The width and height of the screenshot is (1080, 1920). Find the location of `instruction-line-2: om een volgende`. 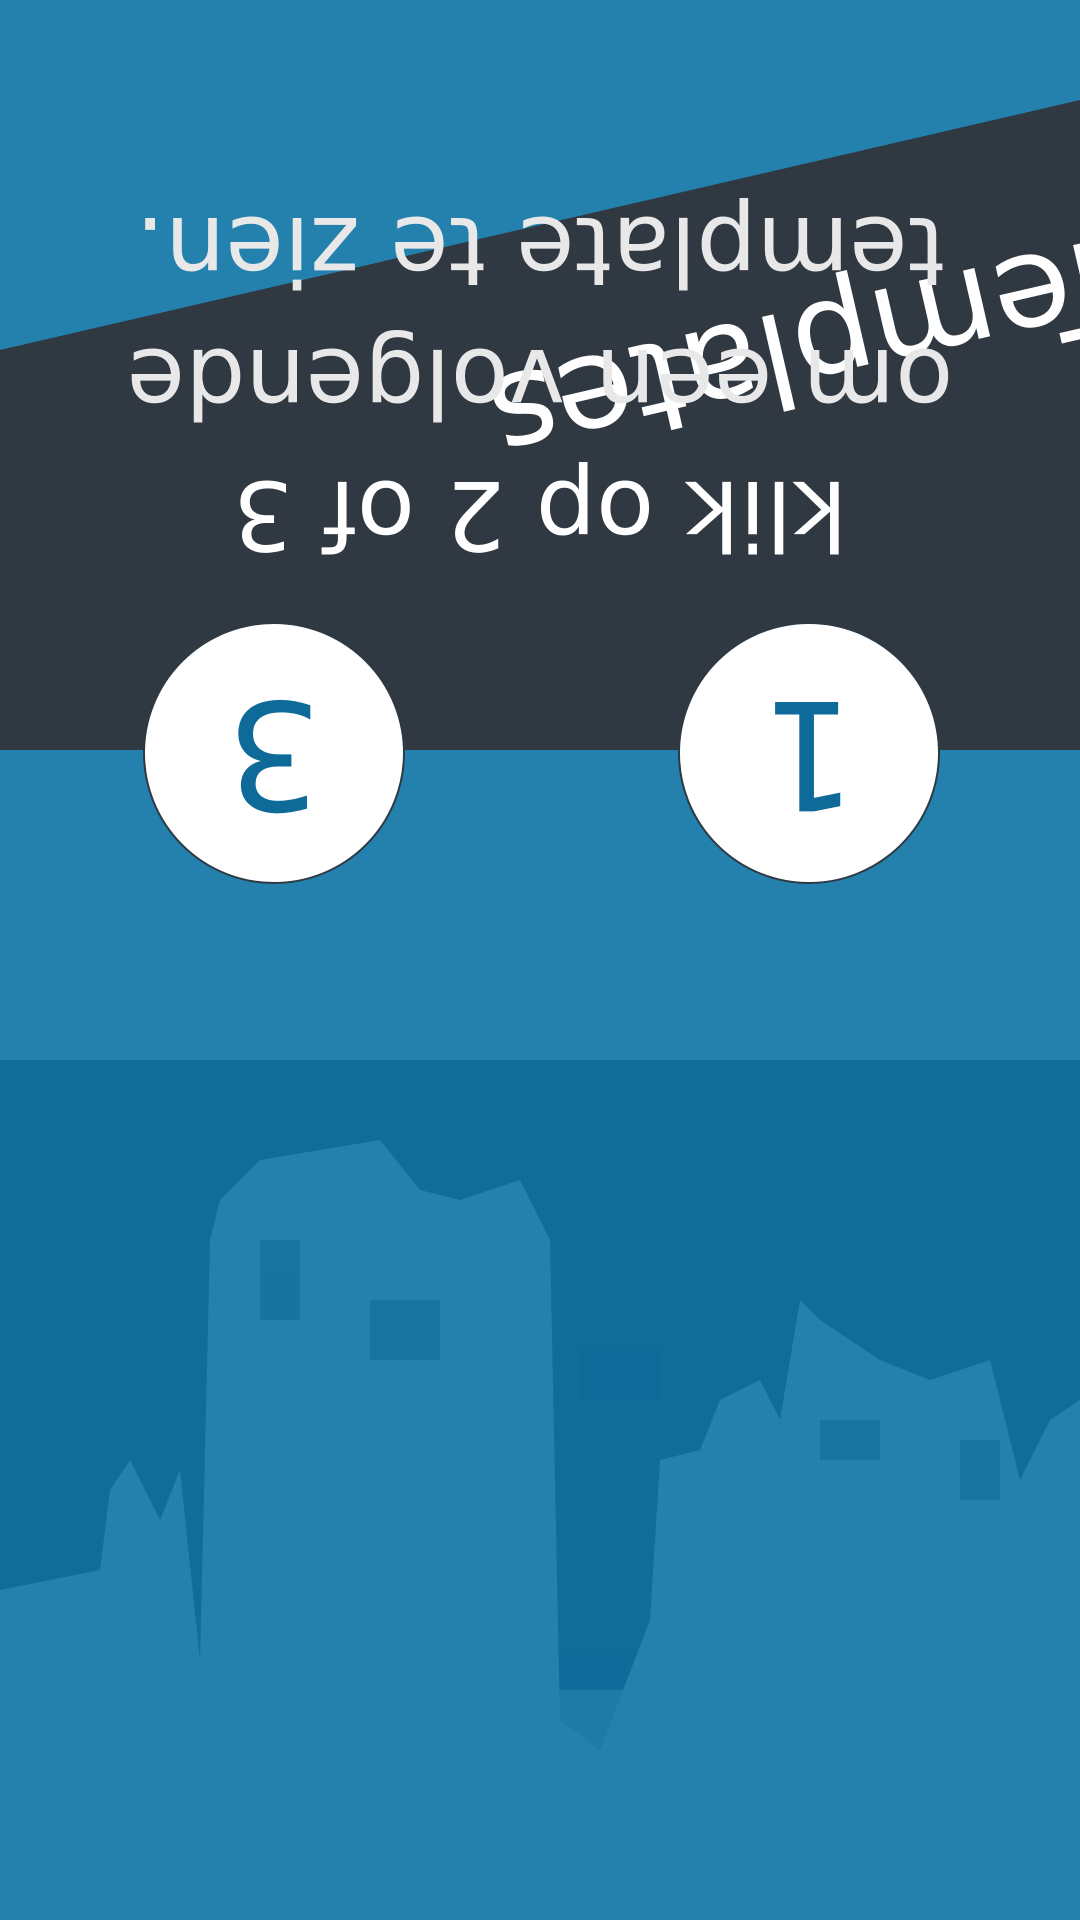

instruction-line-2: om een volgende is located at coordinates (540, 382).